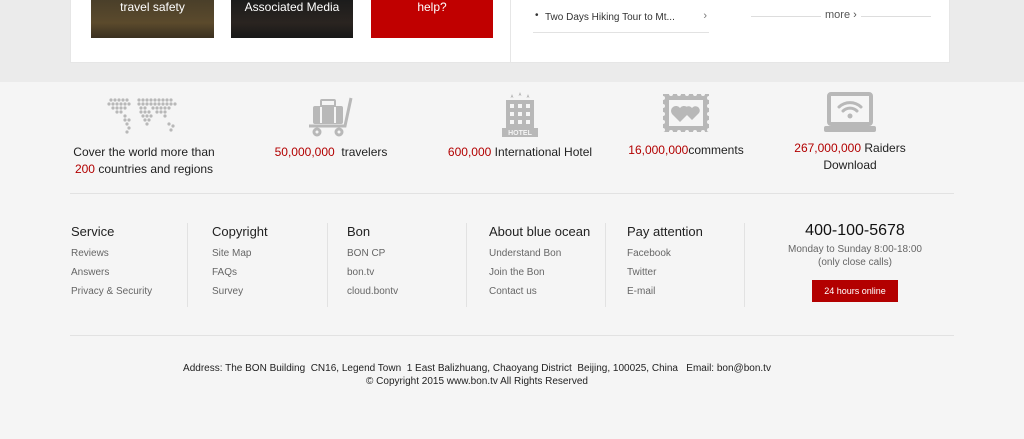 The width and height of the screenshot is (1024, 439). I want to click on footer-column-bon: Bon BON CP bon.tv cloud.bontv, so click(372, 264).